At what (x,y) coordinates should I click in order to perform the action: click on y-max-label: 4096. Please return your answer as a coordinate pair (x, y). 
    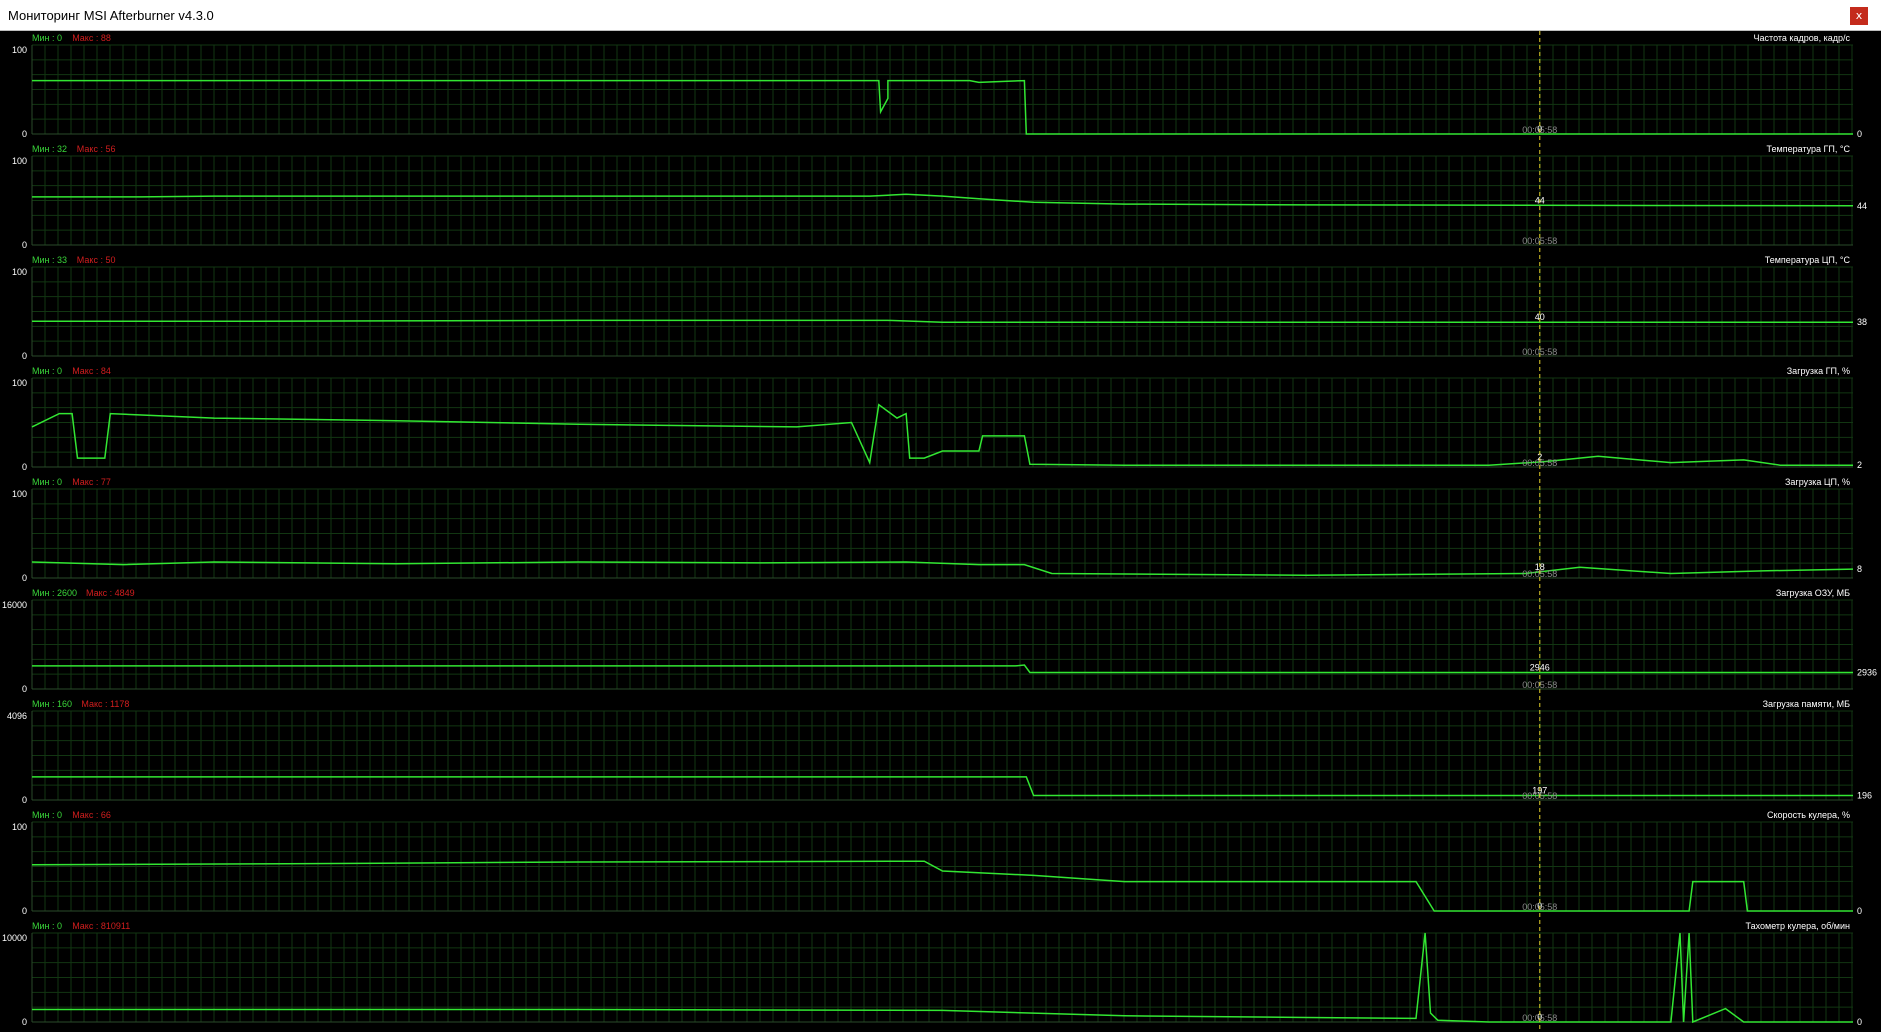
    Looking at the image, I should click on (17, 716).